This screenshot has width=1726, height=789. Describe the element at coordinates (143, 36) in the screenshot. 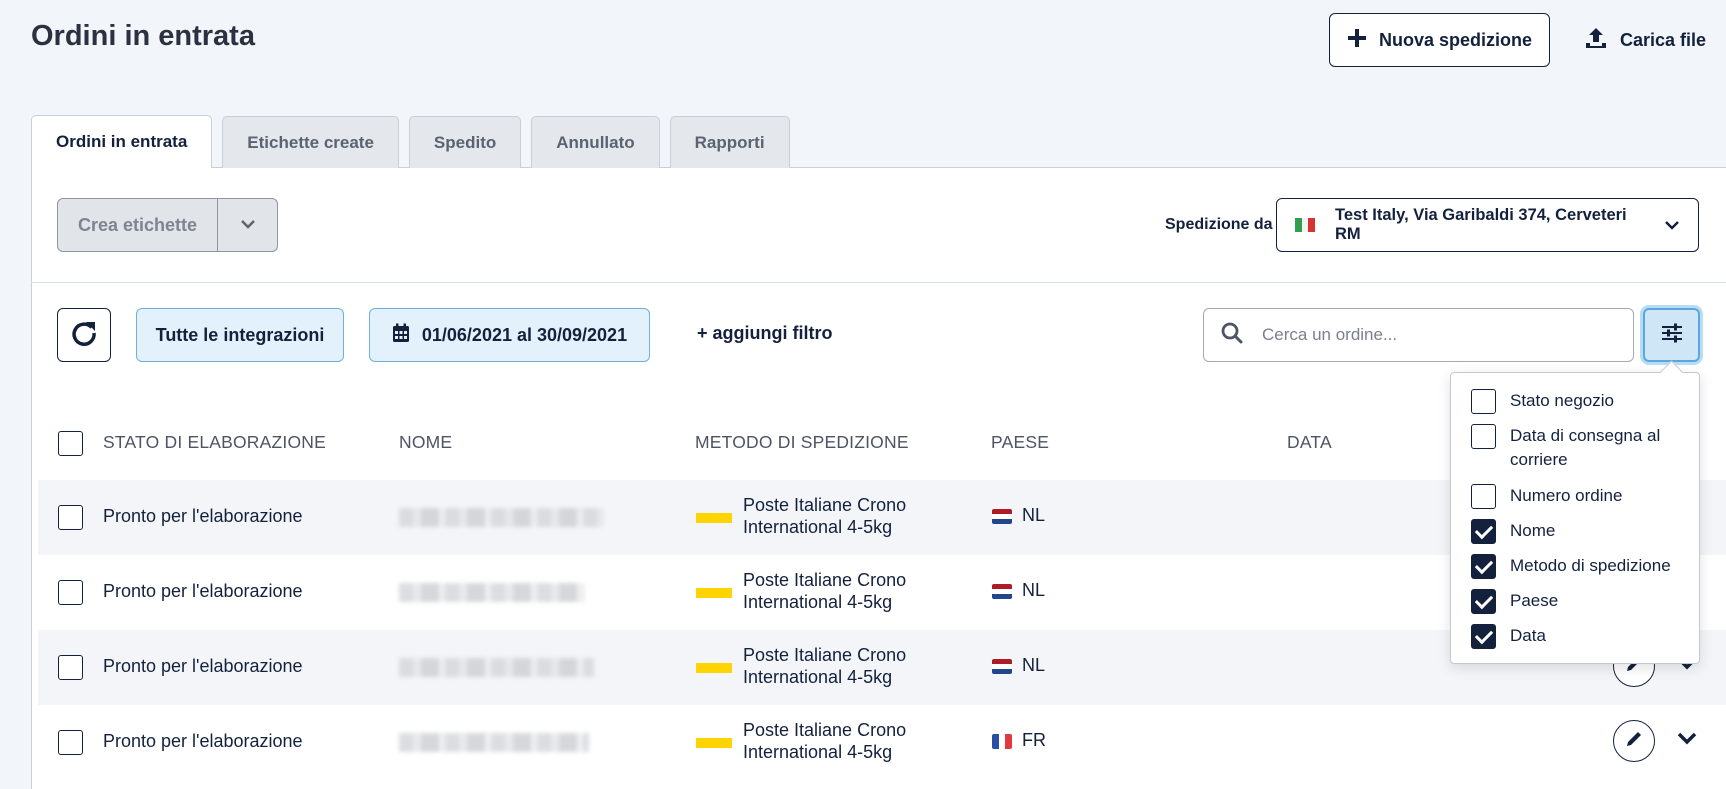

I see `page-title: Ordini in entrata` at that location.